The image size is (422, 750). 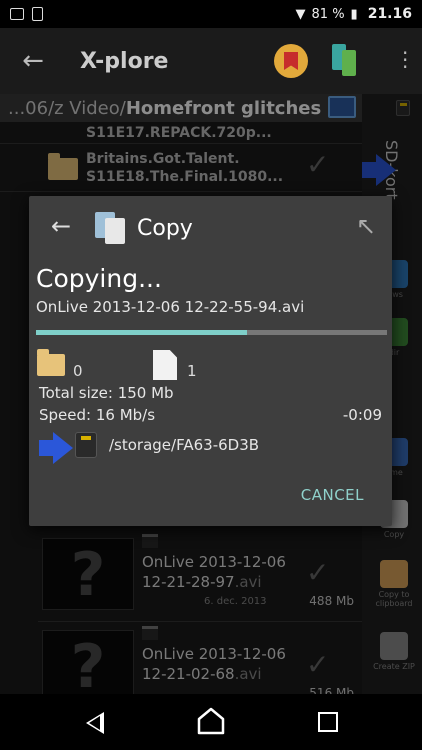 What do you see at coordinates (291, 61) in the screenshot?
I see `bookmark-icon` at bounding box center [291, 61].